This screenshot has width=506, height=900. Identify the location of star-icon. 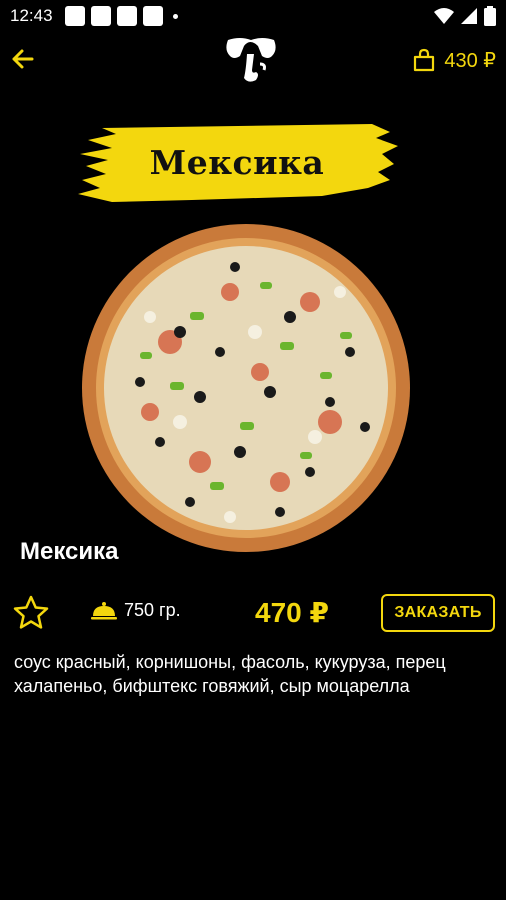
(31, 613).